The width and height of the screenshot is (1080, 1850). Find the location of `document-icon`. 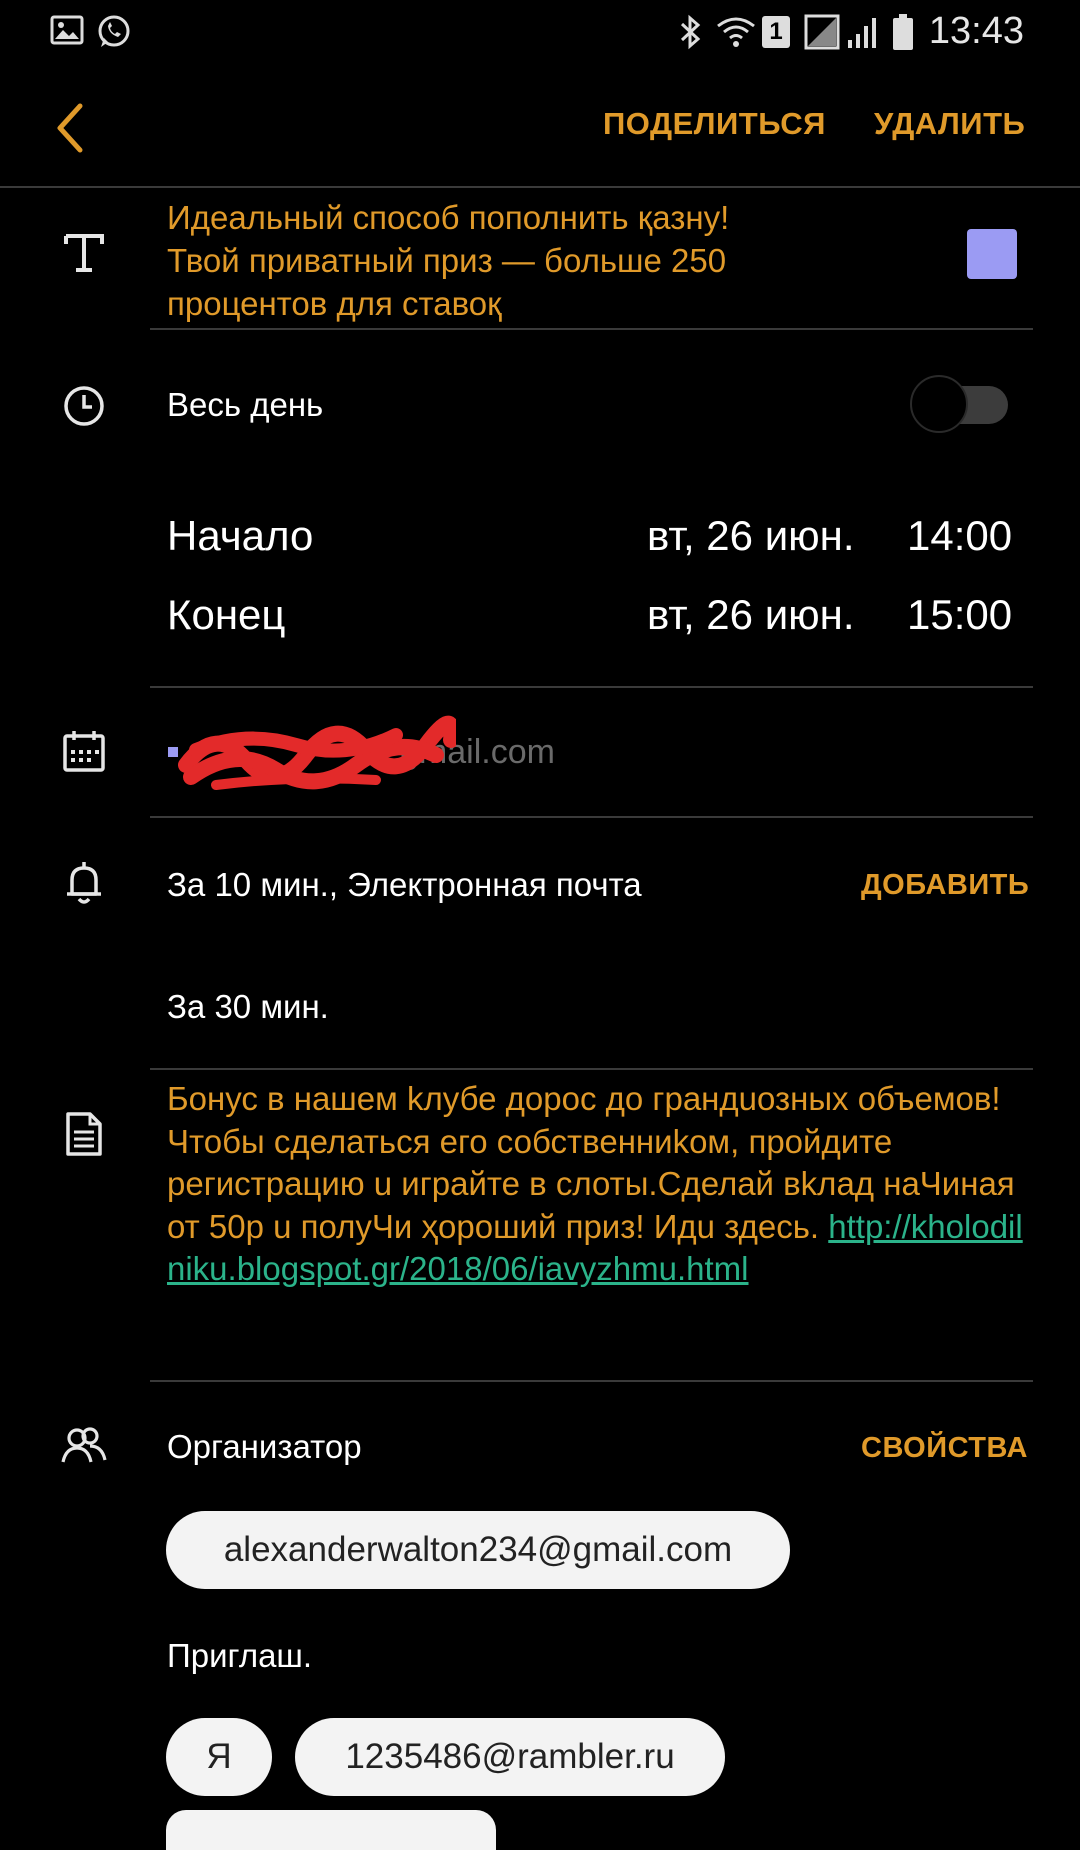

document-icon is located at coordinates (84, 1134).